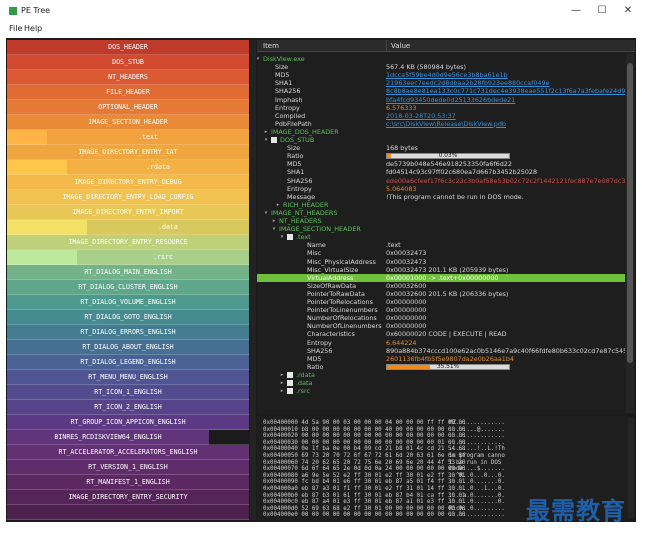 The height and width of the screenshot is (538, 650). I want to click on tree-row: Ratio 35.51%, so click(441, 367).